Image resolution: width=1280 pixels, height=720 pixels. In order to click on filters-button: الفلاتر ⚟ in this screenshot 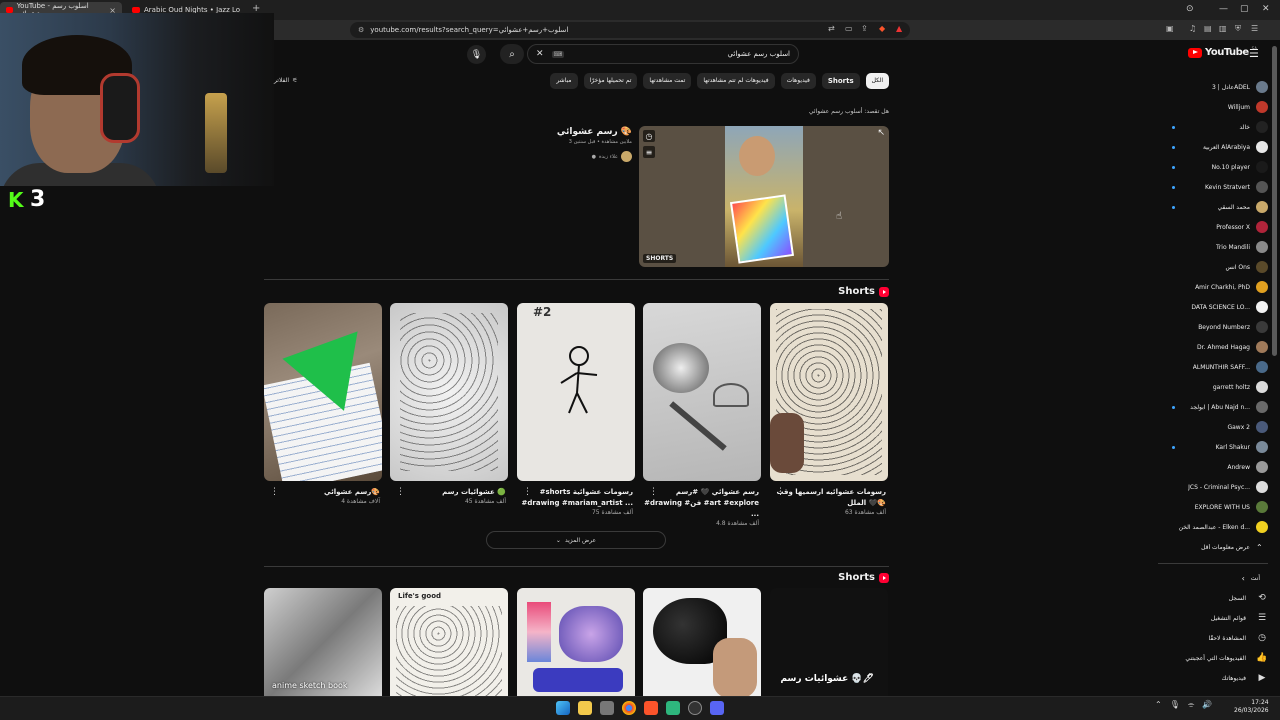, I will do `click(285, 80)`.